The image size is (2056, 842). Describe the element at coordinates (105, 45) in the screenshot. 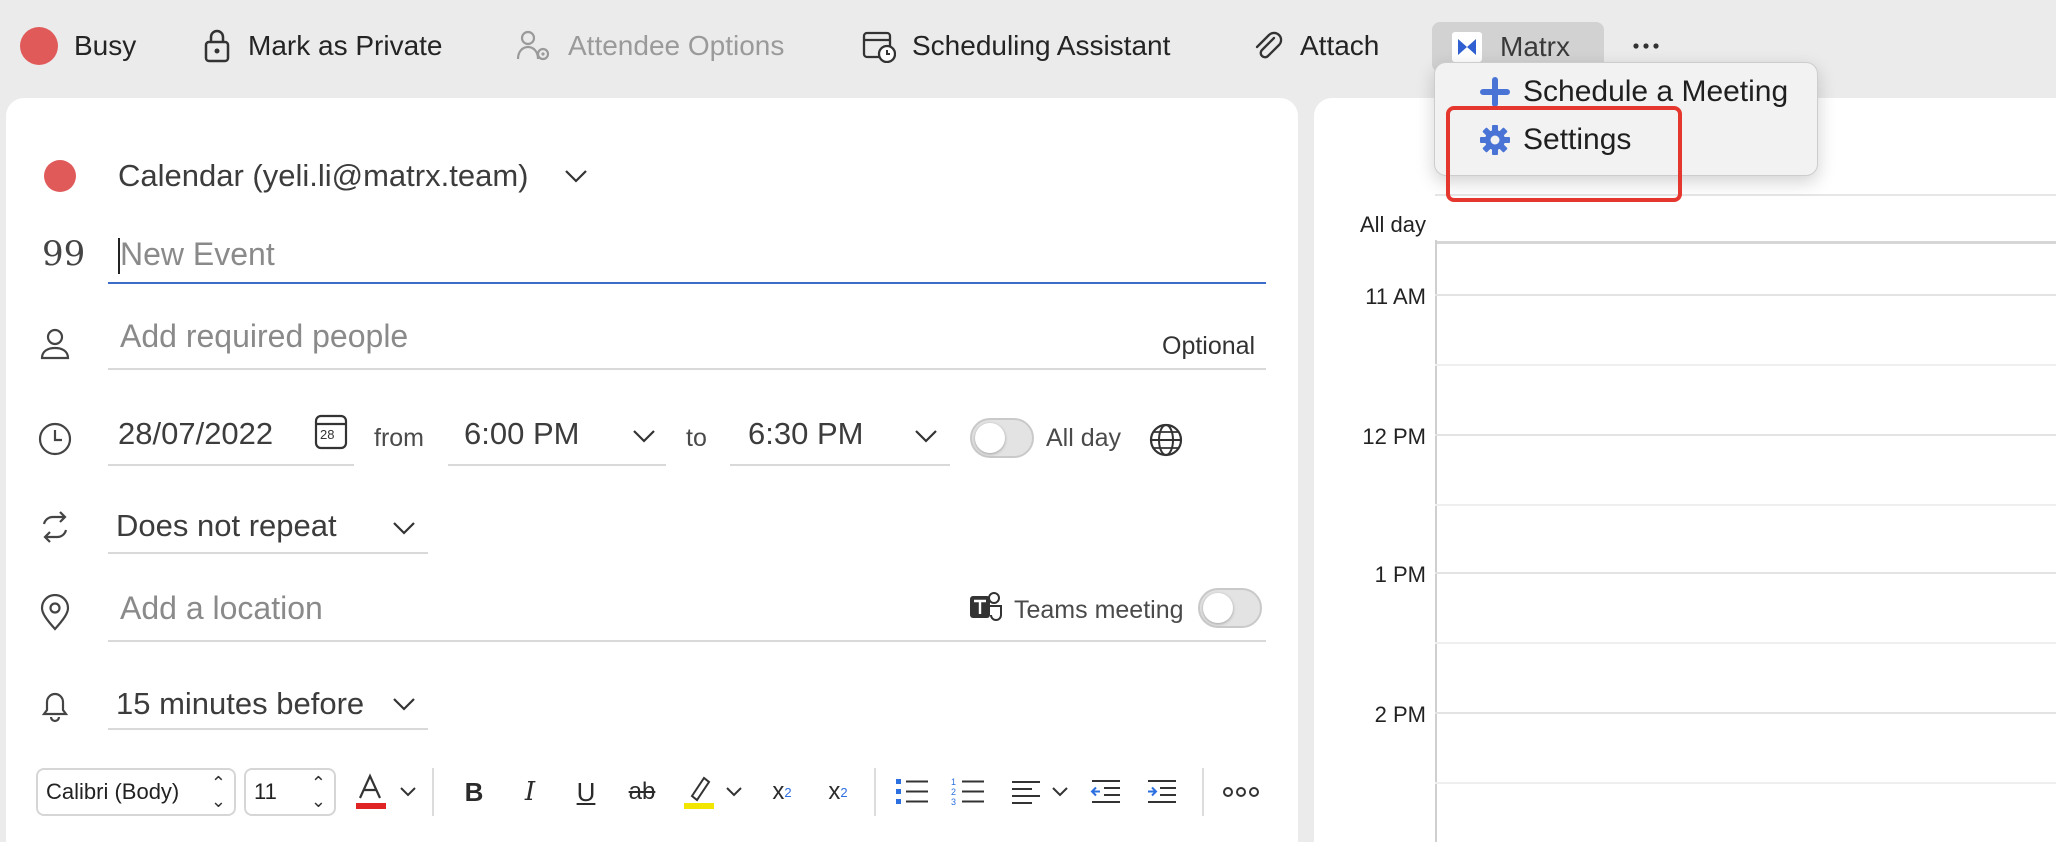

I see `busy-label: Busy` at that location.